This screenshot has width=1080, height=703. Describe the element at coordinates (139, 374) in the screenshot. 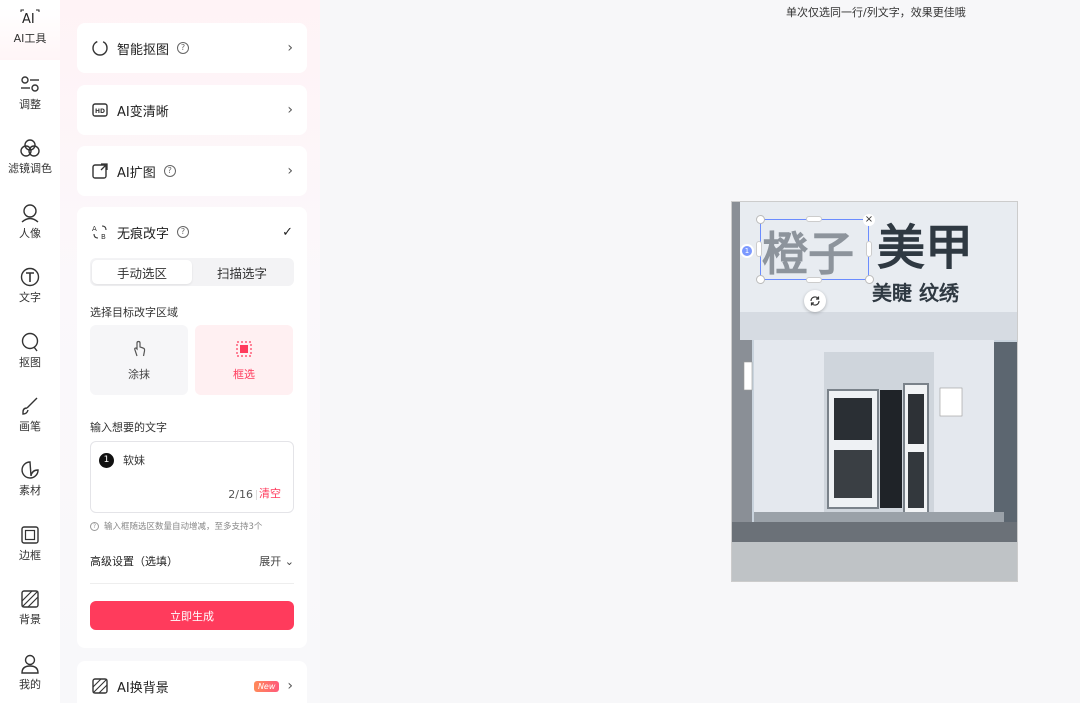

I see `mode-smear-label: 涂抹` at that location.